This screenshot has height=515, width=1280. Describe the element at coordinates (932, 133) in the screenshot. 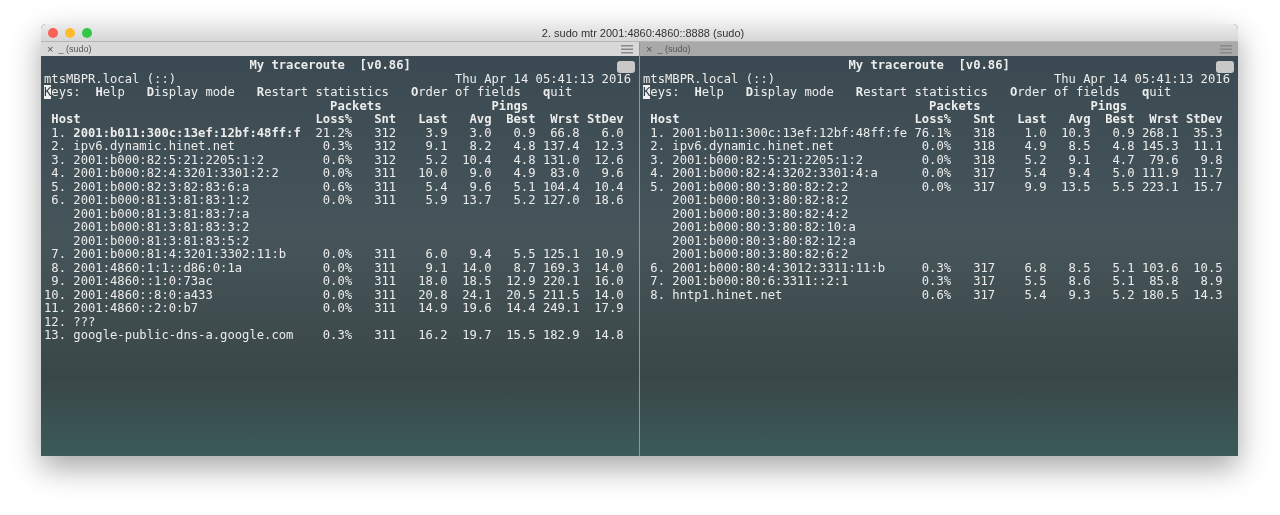

I see `stat-value: 76.1%` at that location.